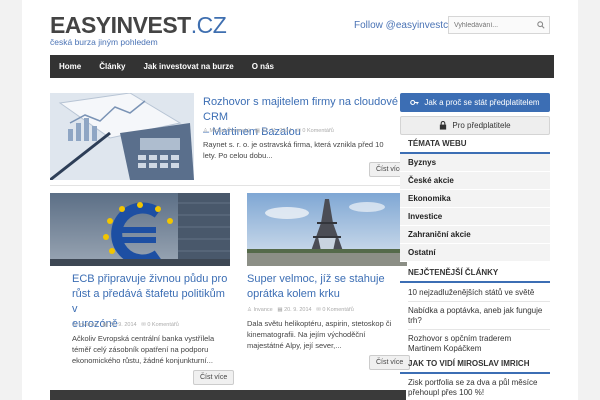 This screenshot has width=600, height=400. Describe the element at coordinates (327, 229) in the screenshot. I see `article-image-paris` at that location.